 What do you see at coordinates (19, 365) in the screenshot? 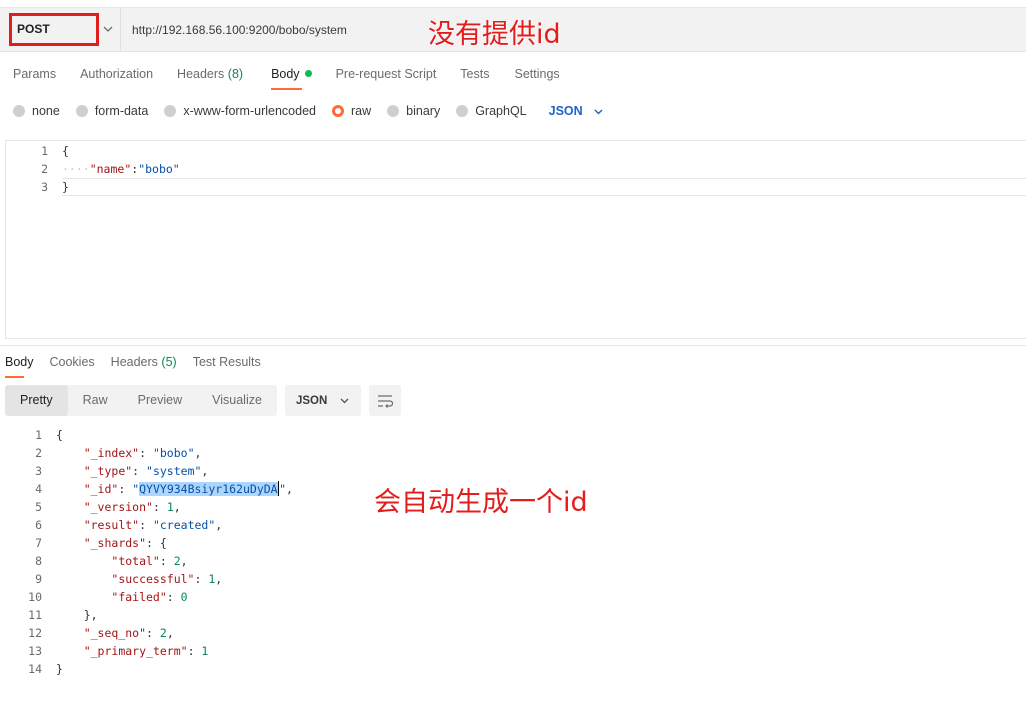
I see `tab-response-body: Body` at bounding box center [19, 365].